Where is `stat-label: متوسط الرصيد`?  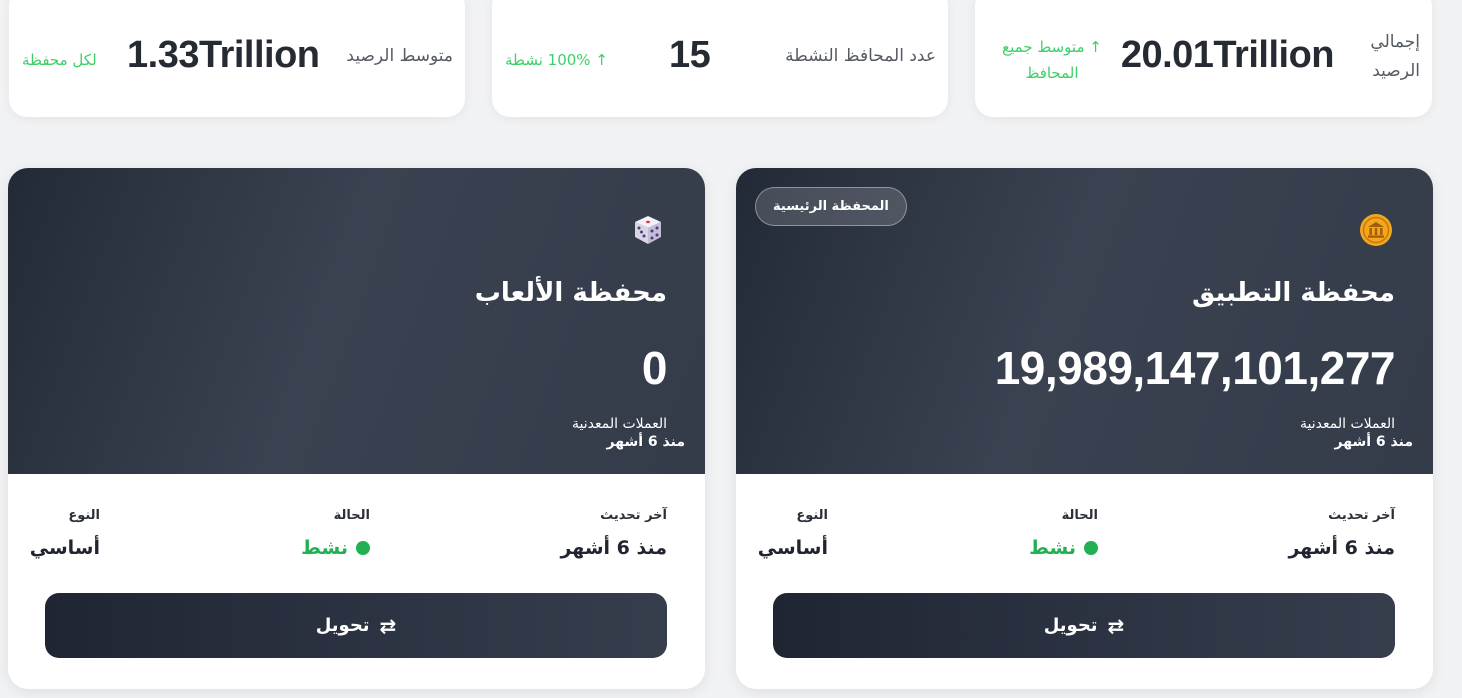 stat-label: متوسط الرصيد is located at coordinates (399, 56).